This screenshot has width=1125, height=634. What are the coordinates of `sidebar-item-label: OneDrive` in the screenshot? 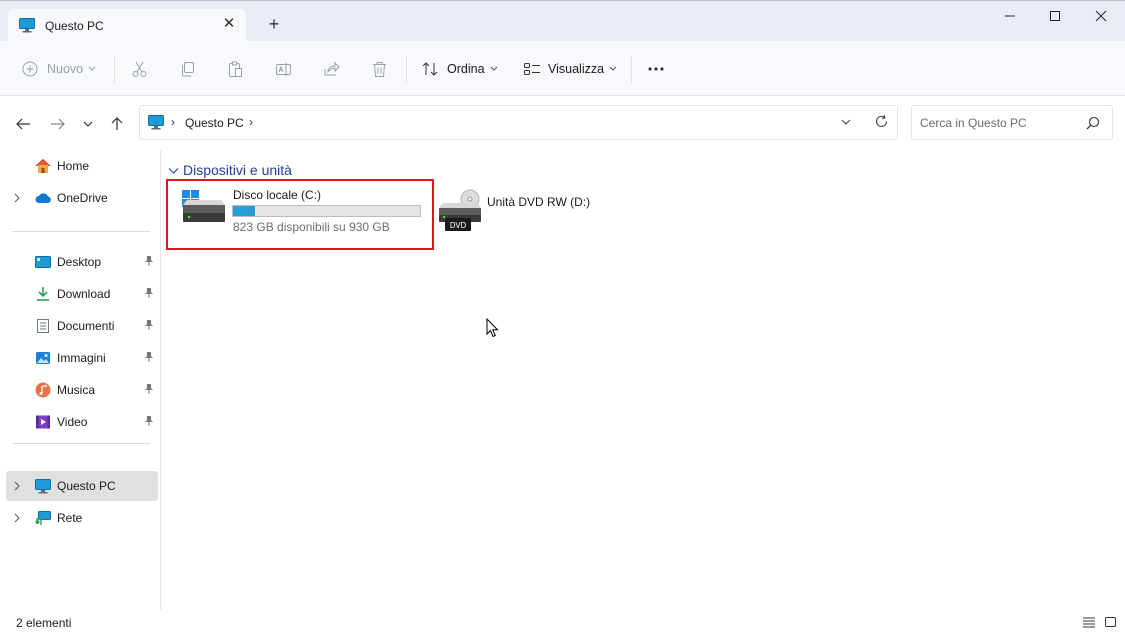 It's located at (82, 198).